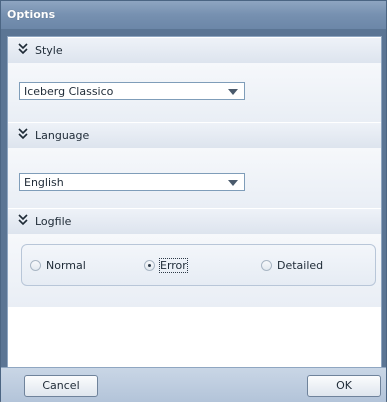 The height and width of the screenshot is (402, 387). I want to click on section-label-language: Language, so click(62, 135).